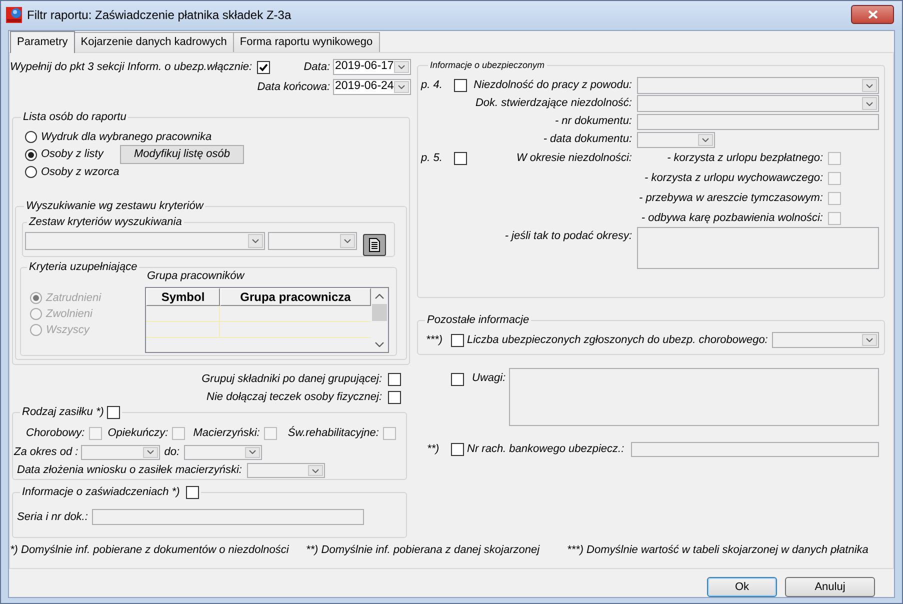  I want to click on radio-label: Osoby z wzorca, so click(80, 172).